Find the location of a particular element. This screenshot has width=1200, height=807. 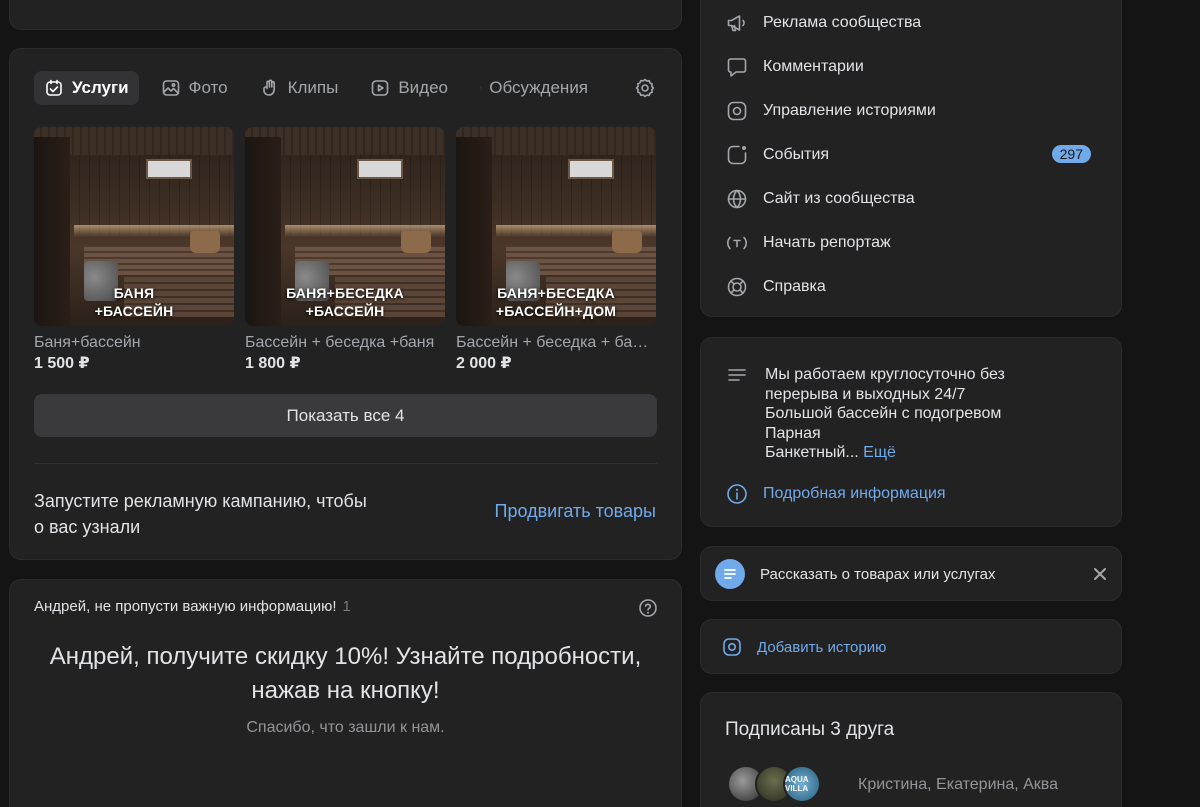

broadcast-icon is located at coordinates (737, 243).